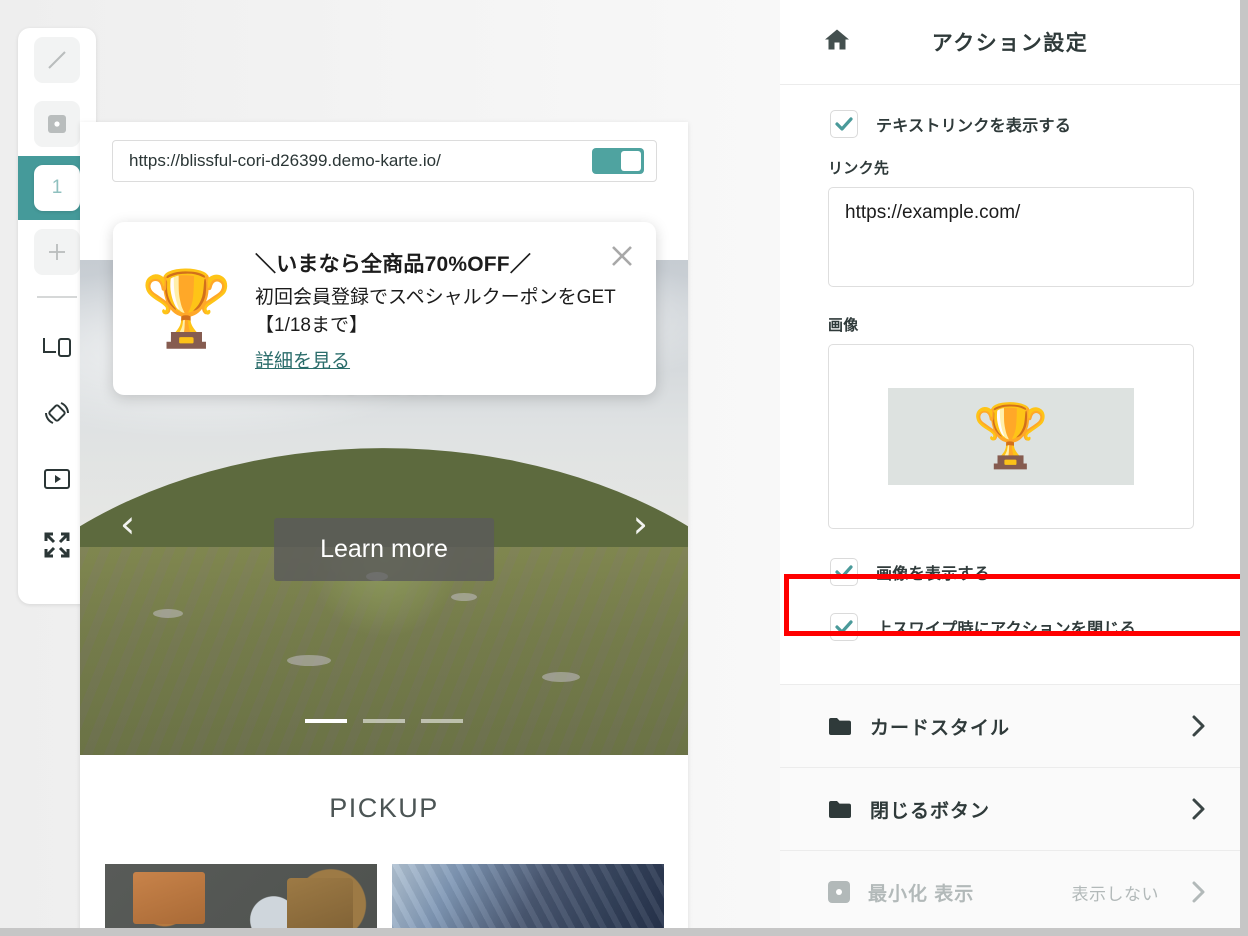 The height and width of the screenshot is (936, 1248). Describe the element at coordinates (1115, 894) in the screenshot. I see `nav-value-minimize-display: 表示しない` at that location.